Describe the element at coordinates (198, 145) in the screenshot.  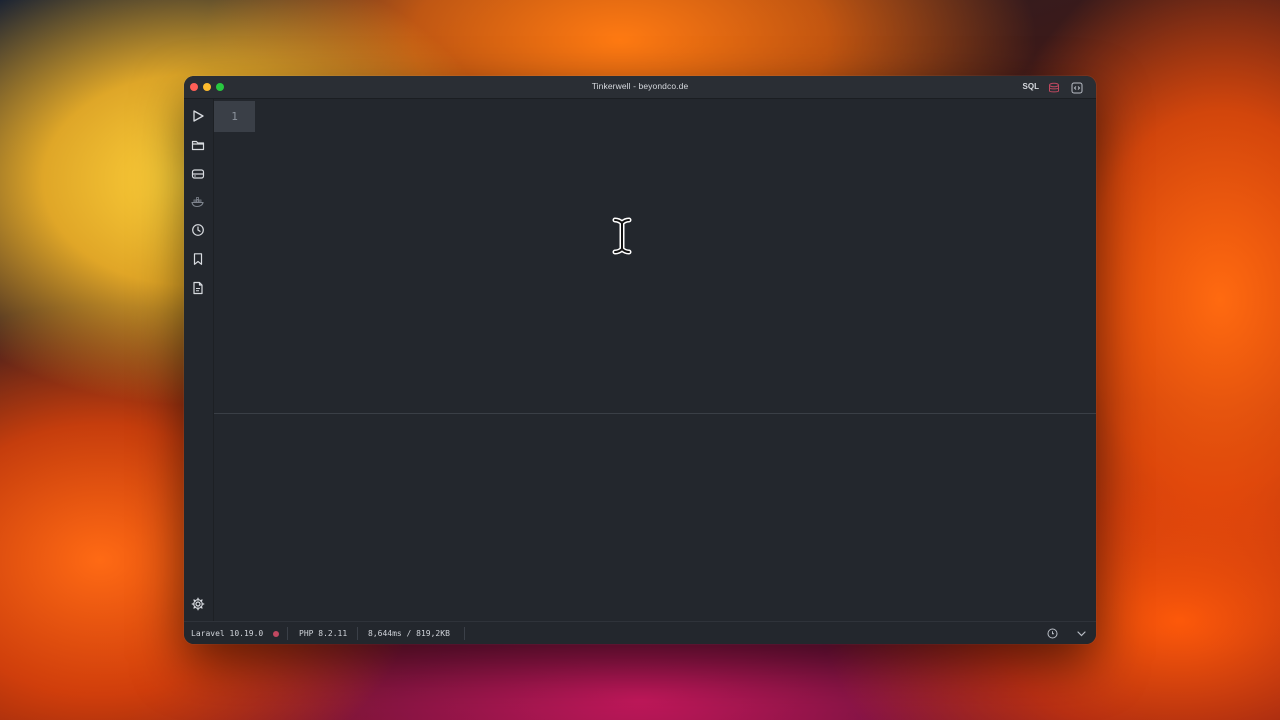
I see `folder-icon` at that location.